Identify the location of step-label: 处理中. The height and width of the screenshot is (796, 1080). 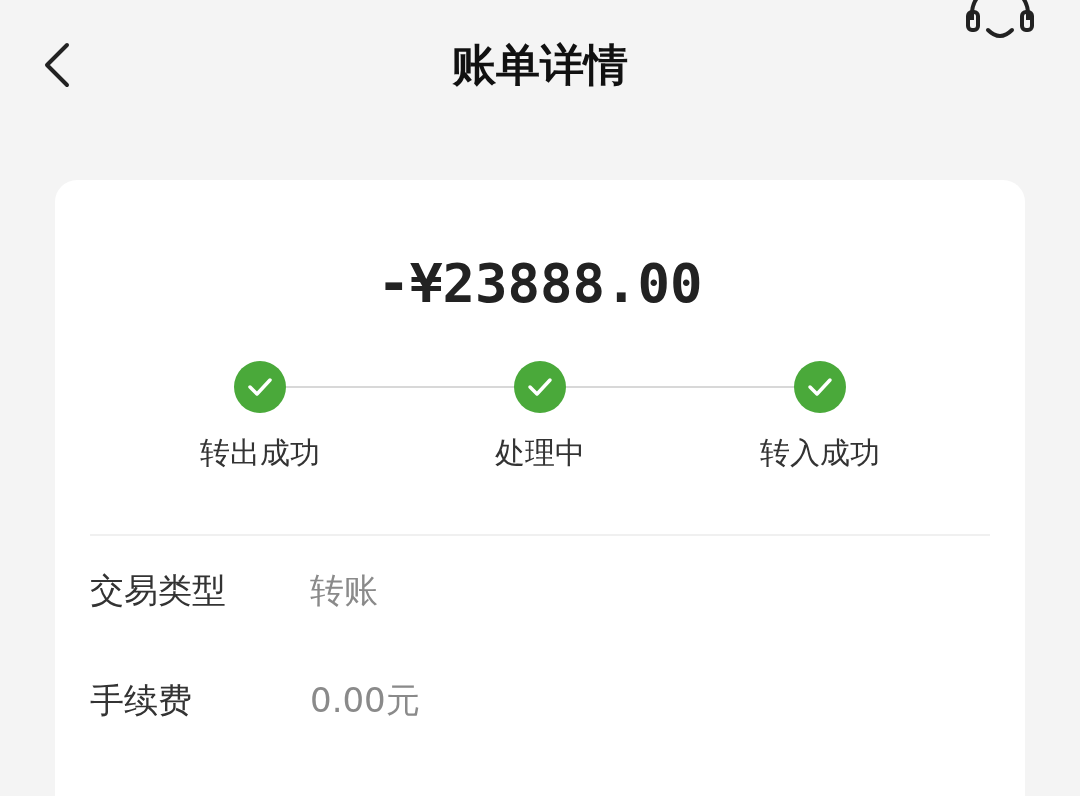
(540, 453).